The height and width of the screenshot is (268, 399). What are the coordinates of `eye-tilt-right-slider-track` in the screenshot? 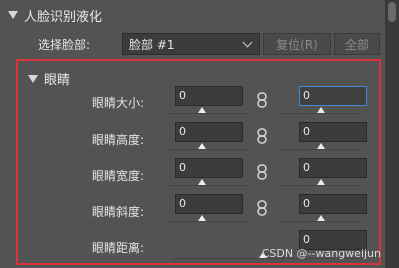 It's located at (320, 221).